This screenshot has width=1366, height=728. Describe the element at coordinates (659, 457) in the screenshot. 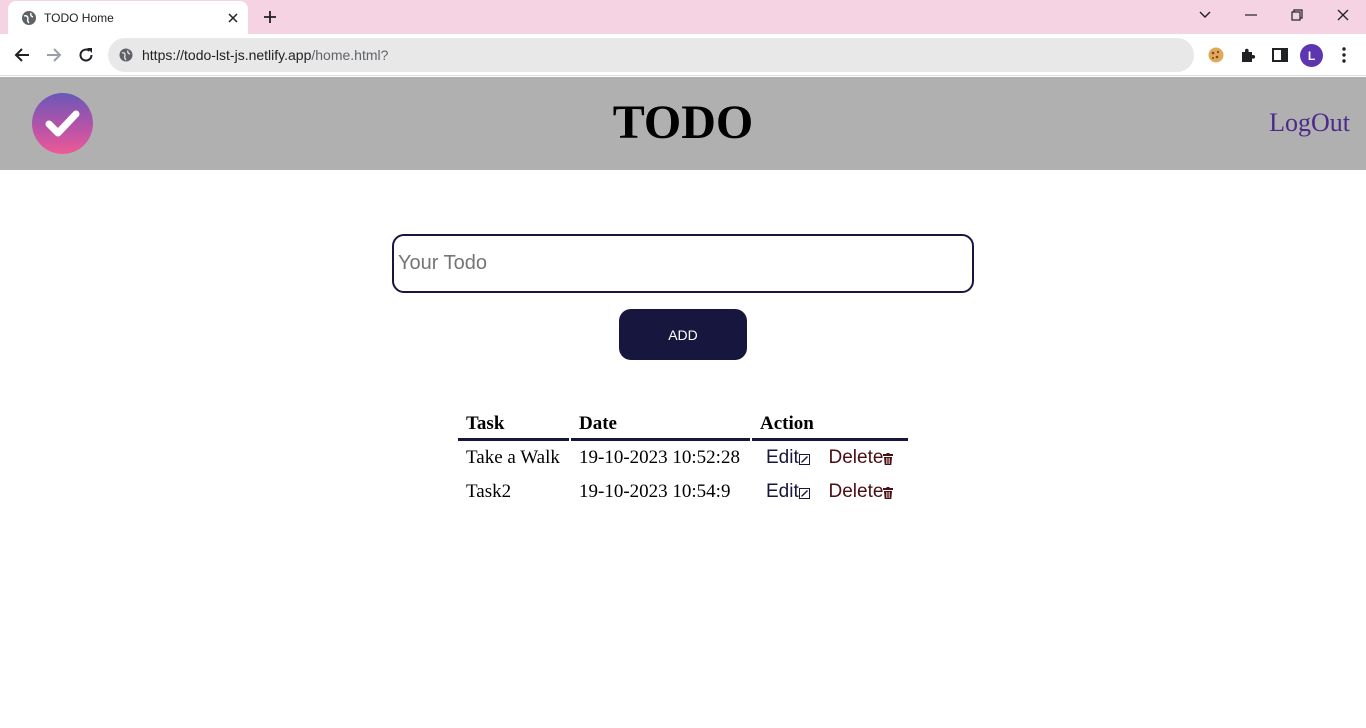

I see `date-cell: 19-10-2023 10:52:28` at that location.